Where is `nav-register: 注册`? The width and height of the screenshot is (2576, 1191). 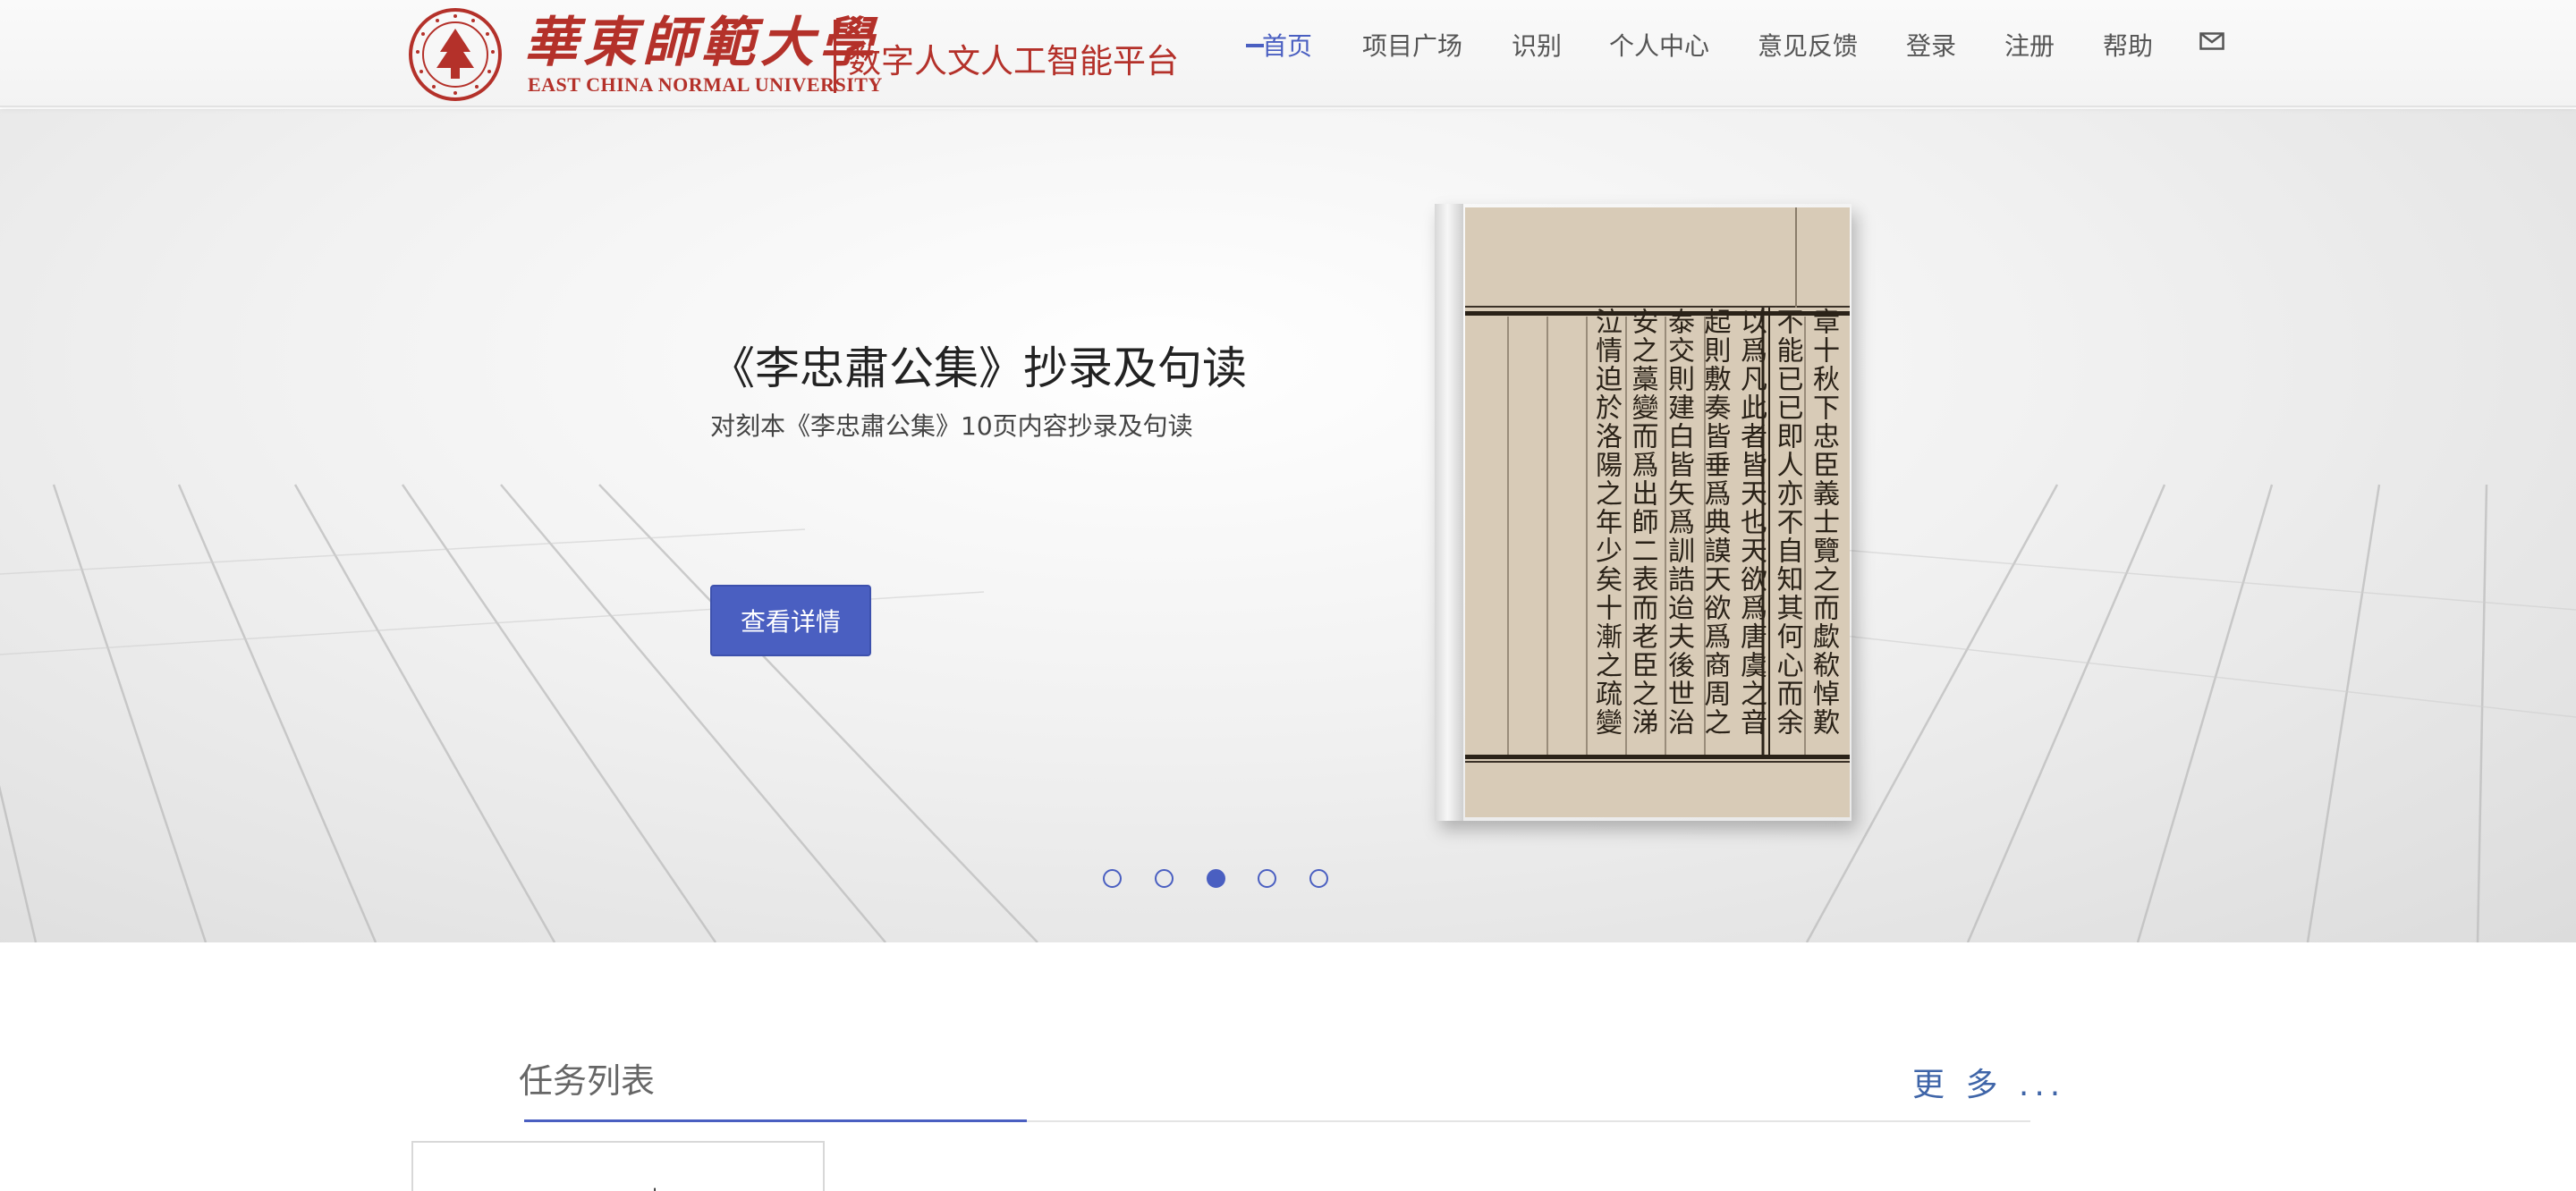 nav-register: 注册 is located at coordinates (2029, 45).